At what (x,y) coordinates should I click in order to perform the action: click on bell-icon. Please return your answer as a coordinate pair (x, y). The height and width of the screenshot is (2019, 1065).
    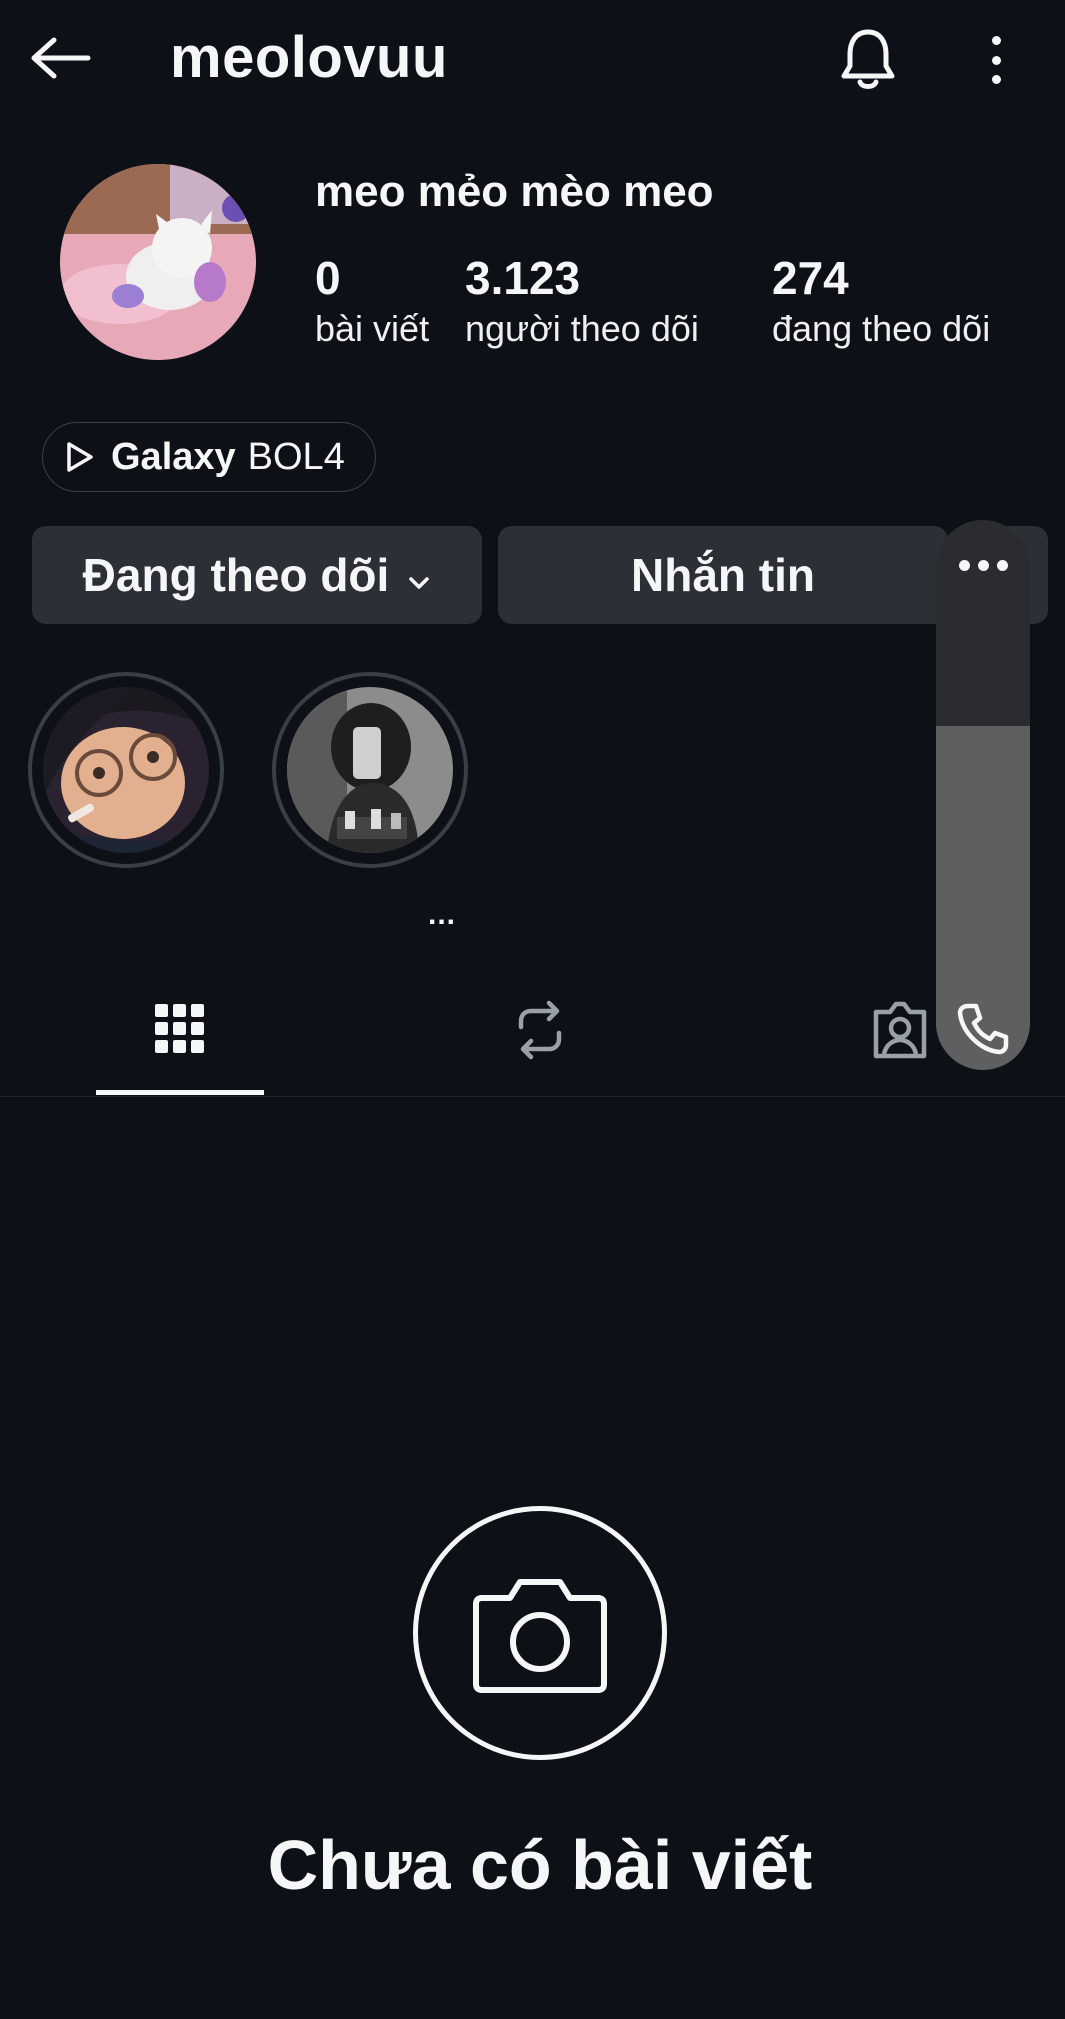
    Looking at the image, I should click on (868, 59).